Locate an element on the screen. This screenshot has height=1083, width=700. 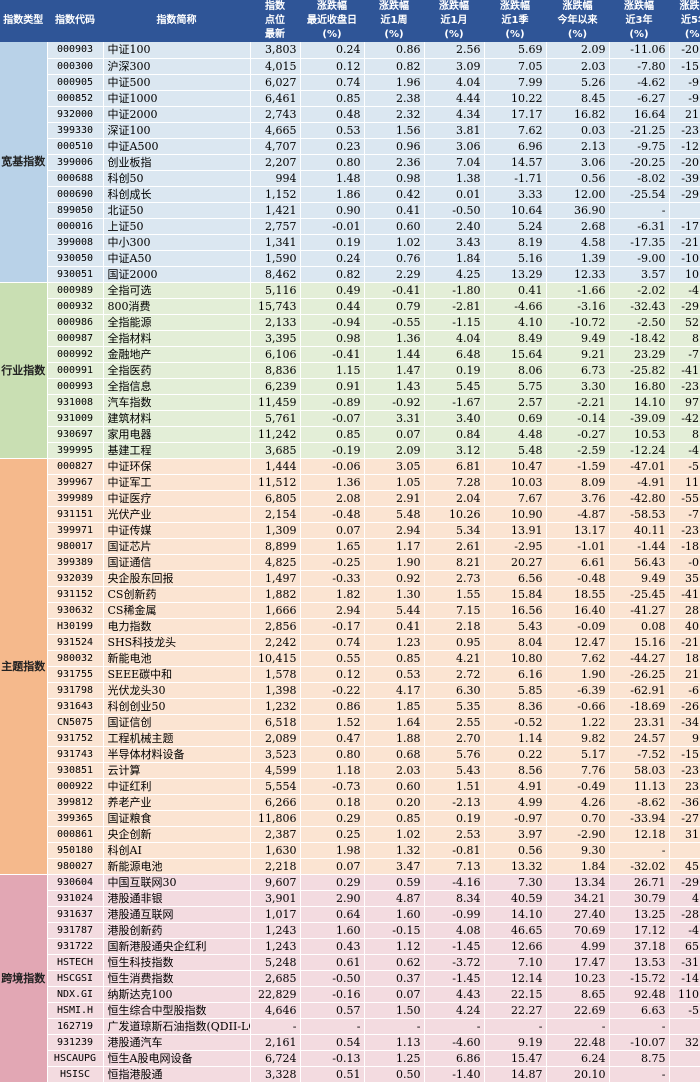
points-cell: 1,152 is located at coordinates (275, 194).